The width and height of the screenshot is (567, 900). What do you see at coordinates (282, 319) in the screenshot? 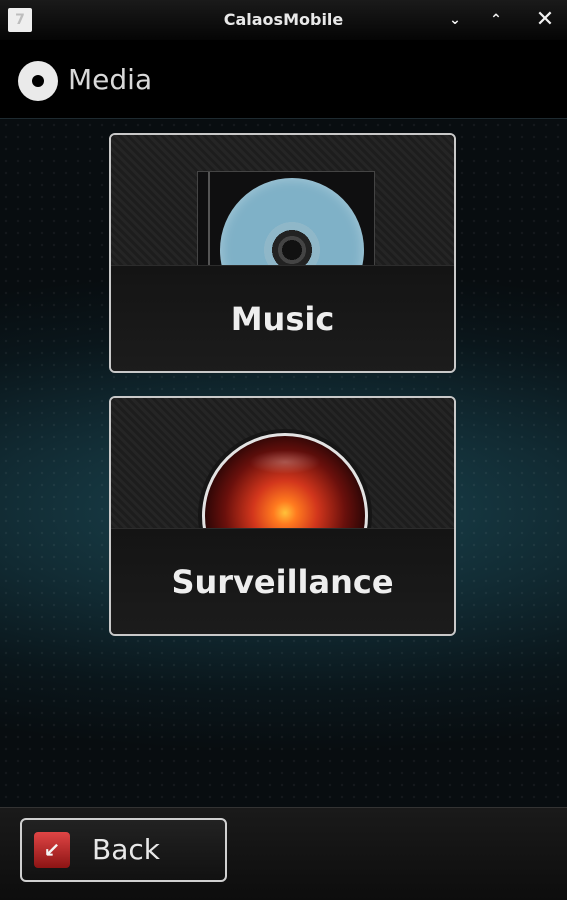
I see `music-label: Music` at bounding box center [282, 319].